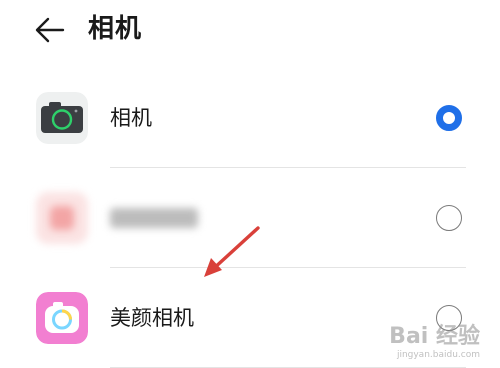 Image resolution: width=500 pixels, height=368 pixels. What do you see at coordinates (154, 218) in the screenshot?
I see `blurred-app-label` at bounding box center [154, 218].